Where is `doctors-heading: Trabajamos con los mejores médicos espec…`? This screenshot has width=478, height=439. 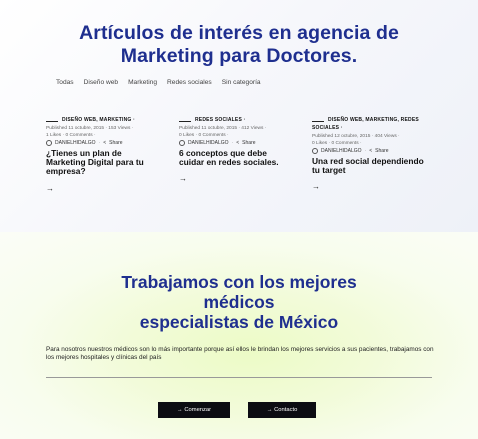 doctors-heading: Trabajamos con los mejores médicos espec… is located at coordinates (239, 302).